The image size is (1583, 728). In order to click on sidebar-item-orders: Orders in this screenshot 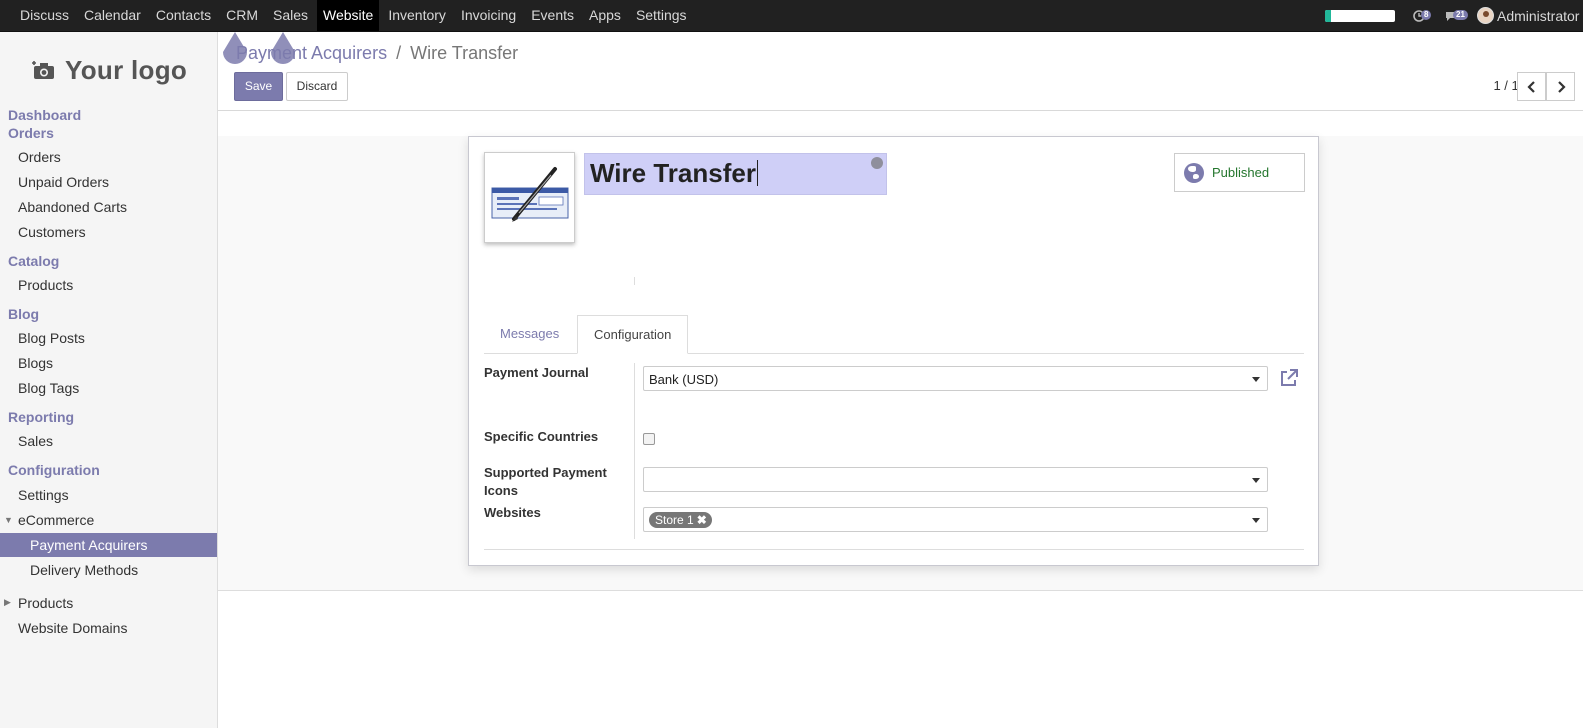, I will do `click(39, 157)`.